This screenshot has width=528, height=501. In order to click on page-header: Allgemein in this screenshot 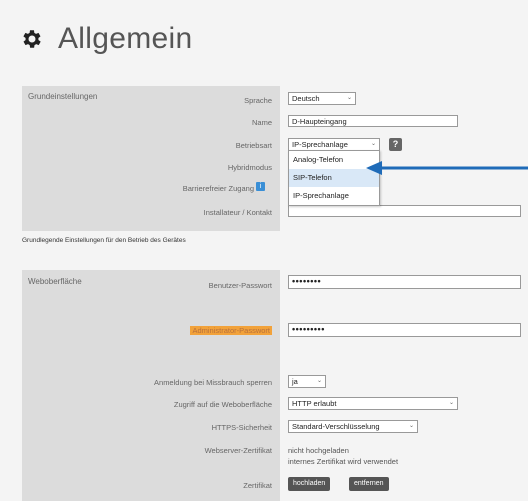, I will do `click(106, 39)`.